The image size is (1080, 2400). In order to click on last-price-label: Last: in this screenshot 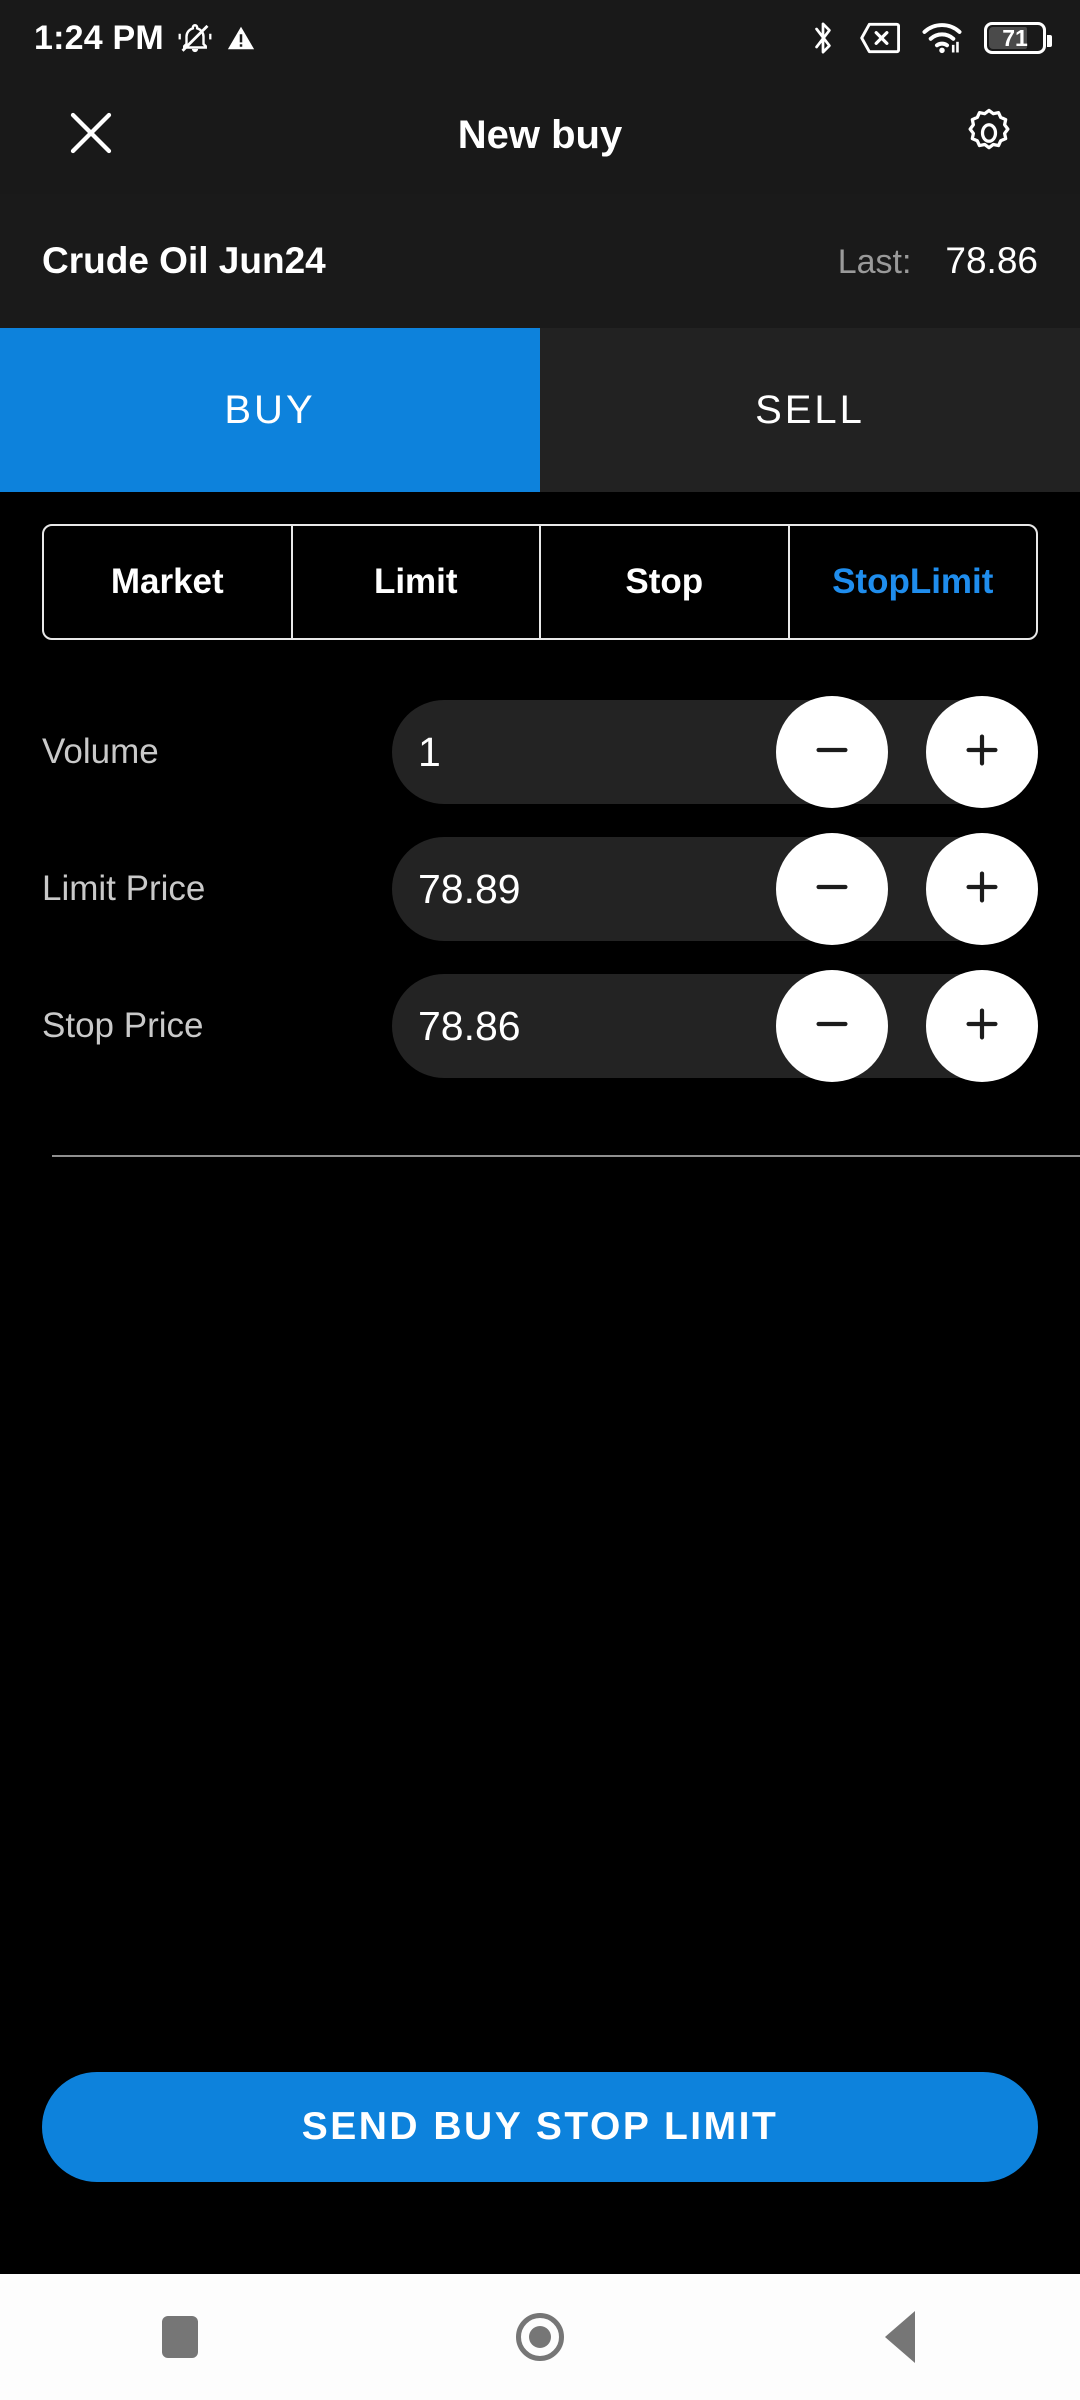, I will do `click(874, 262)`.